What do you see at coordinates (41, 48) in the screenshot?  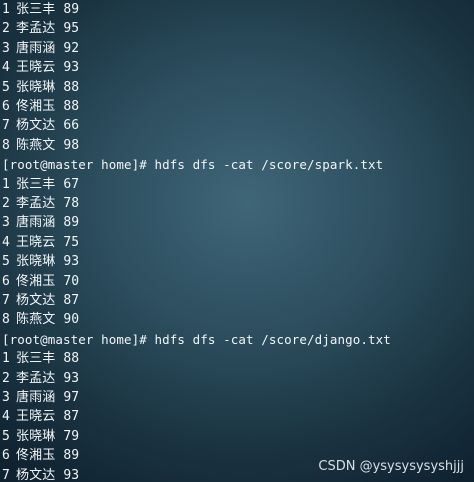 I see `output-line: 3 唐雨涵 92` at bounding box center [41, 48].